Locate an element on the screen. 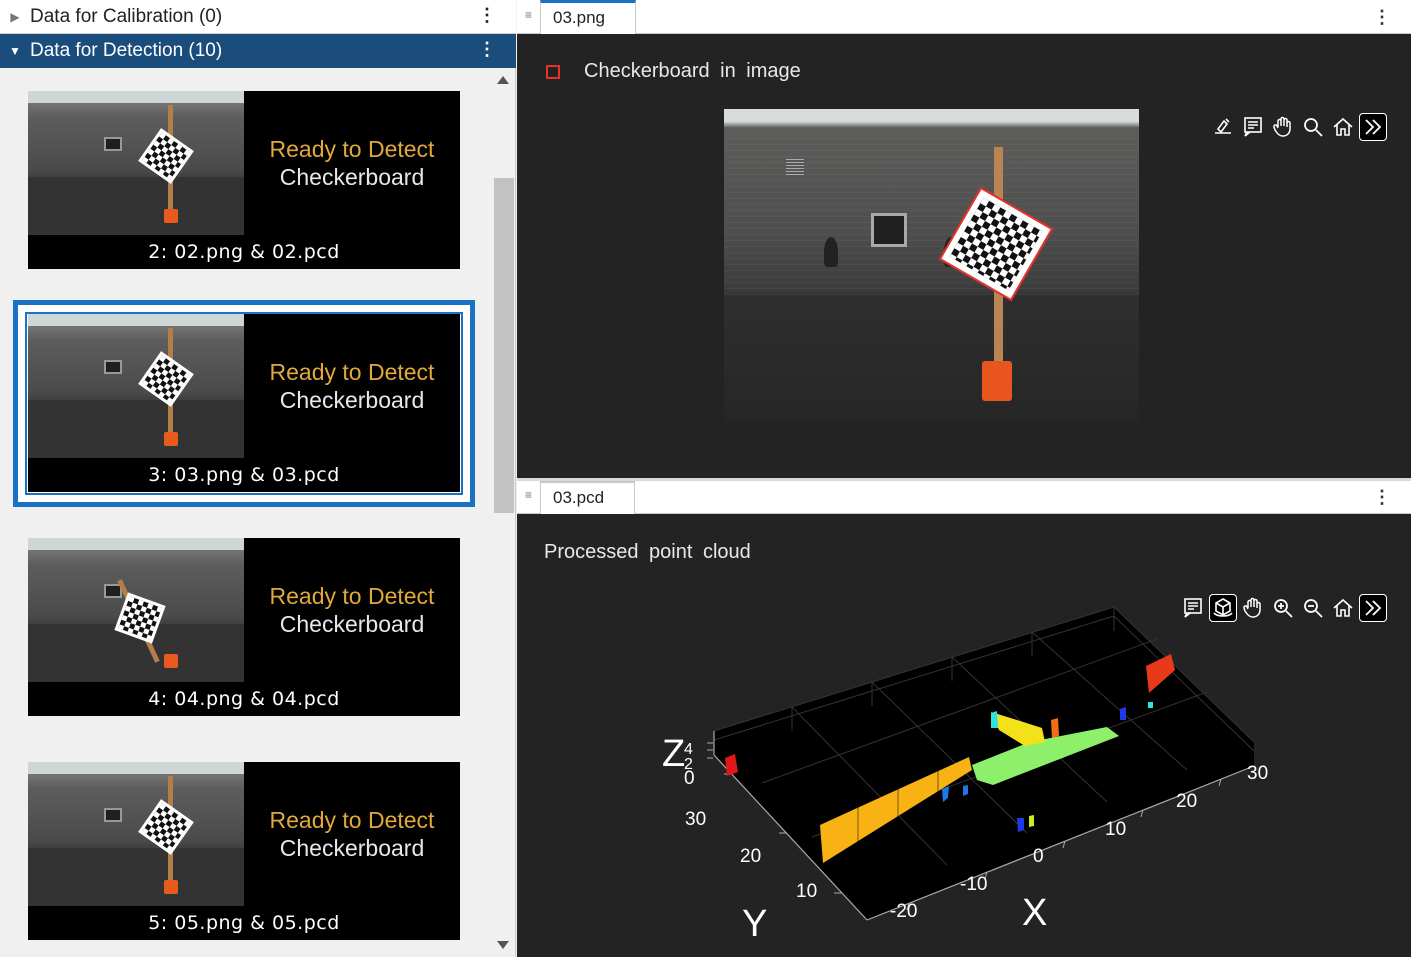  z-tick-label: 4 is located at coordinates (688, 749).